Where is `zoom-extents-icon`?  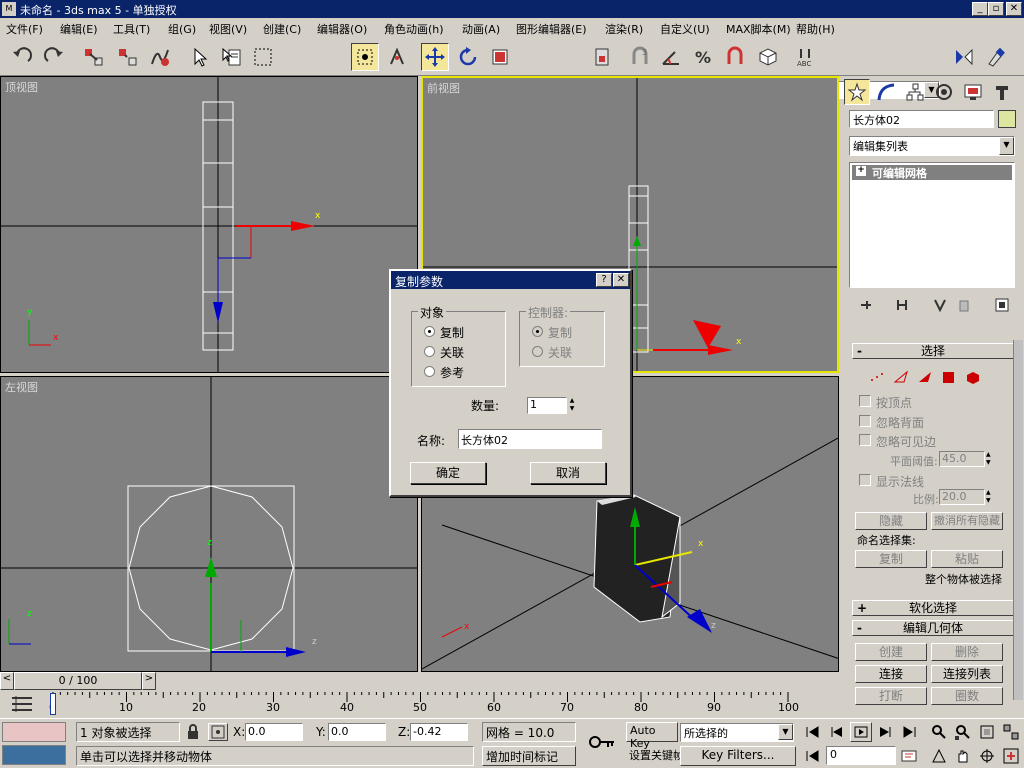 zoom-extents-icon is located at coordinates (987, 732).